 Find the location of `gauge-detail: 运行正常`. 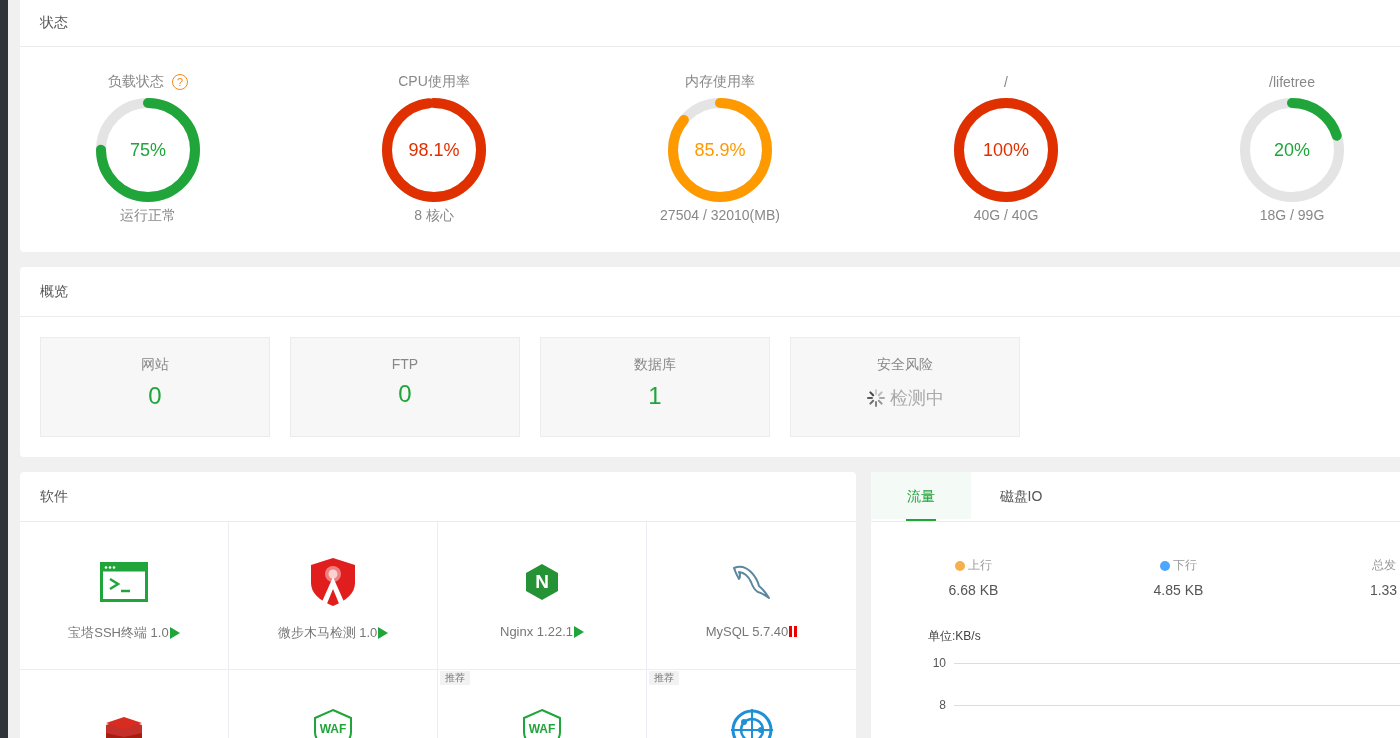

gauge-detail: 运行正常 is located at coordinates (148, 216).